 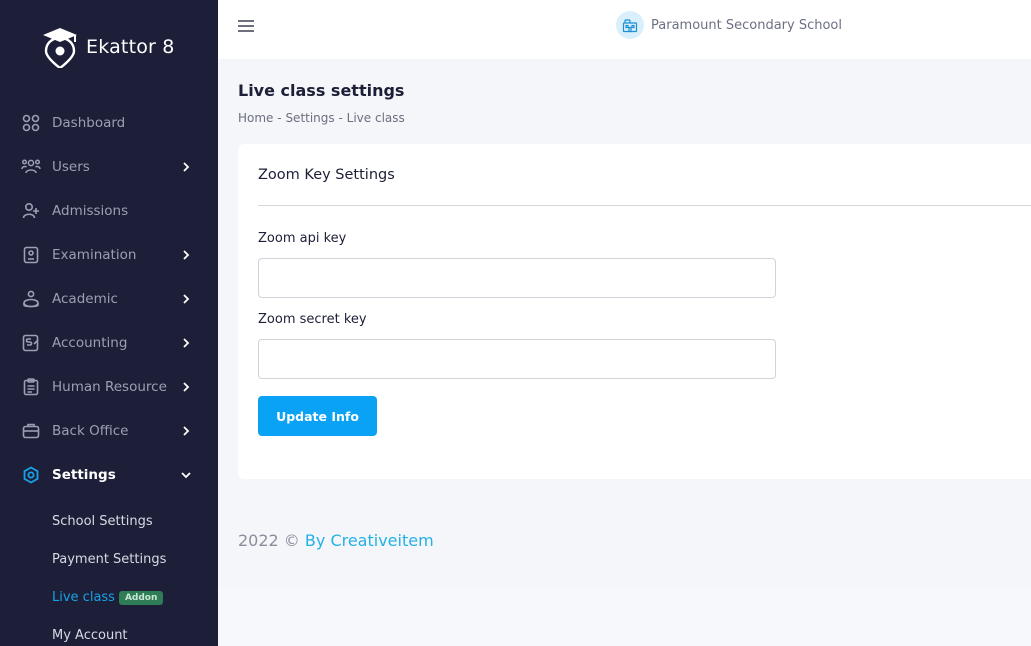 I want to click on school-name: Paramount Secondary School, so click(x=746, y=25).